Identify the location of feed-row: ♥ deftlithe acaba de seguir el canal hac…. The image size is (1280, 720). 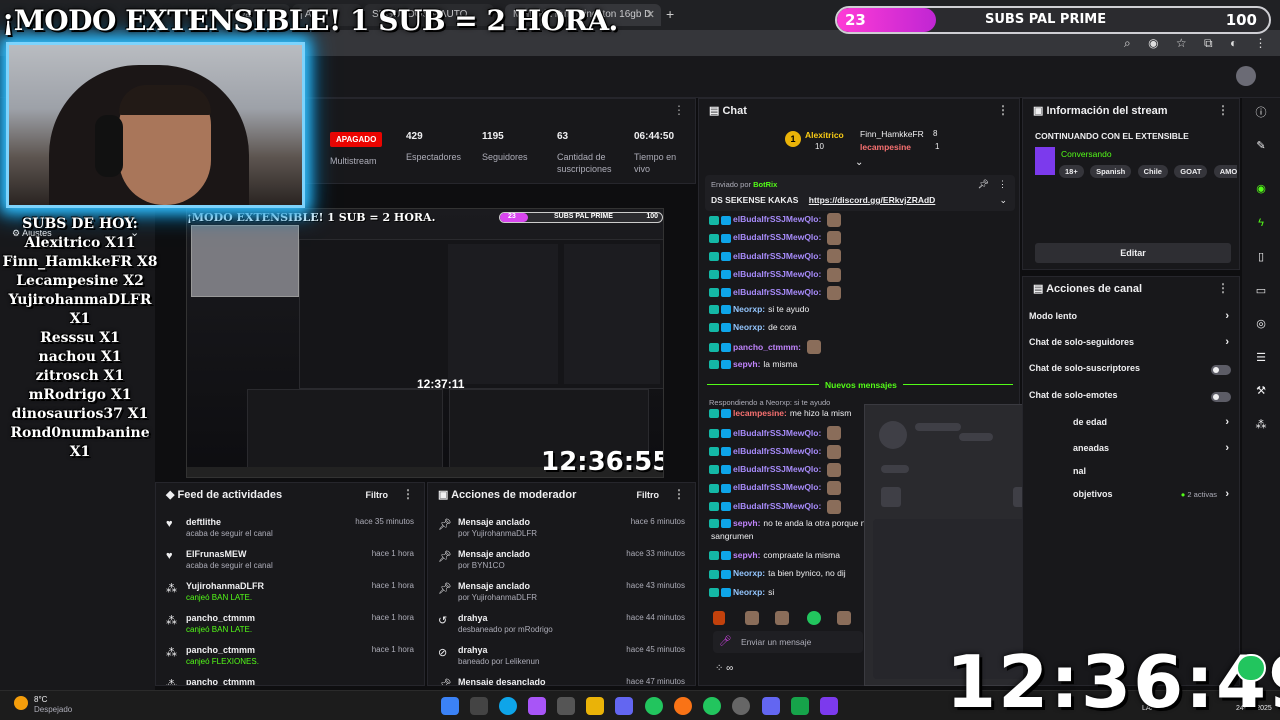
(290, 529).